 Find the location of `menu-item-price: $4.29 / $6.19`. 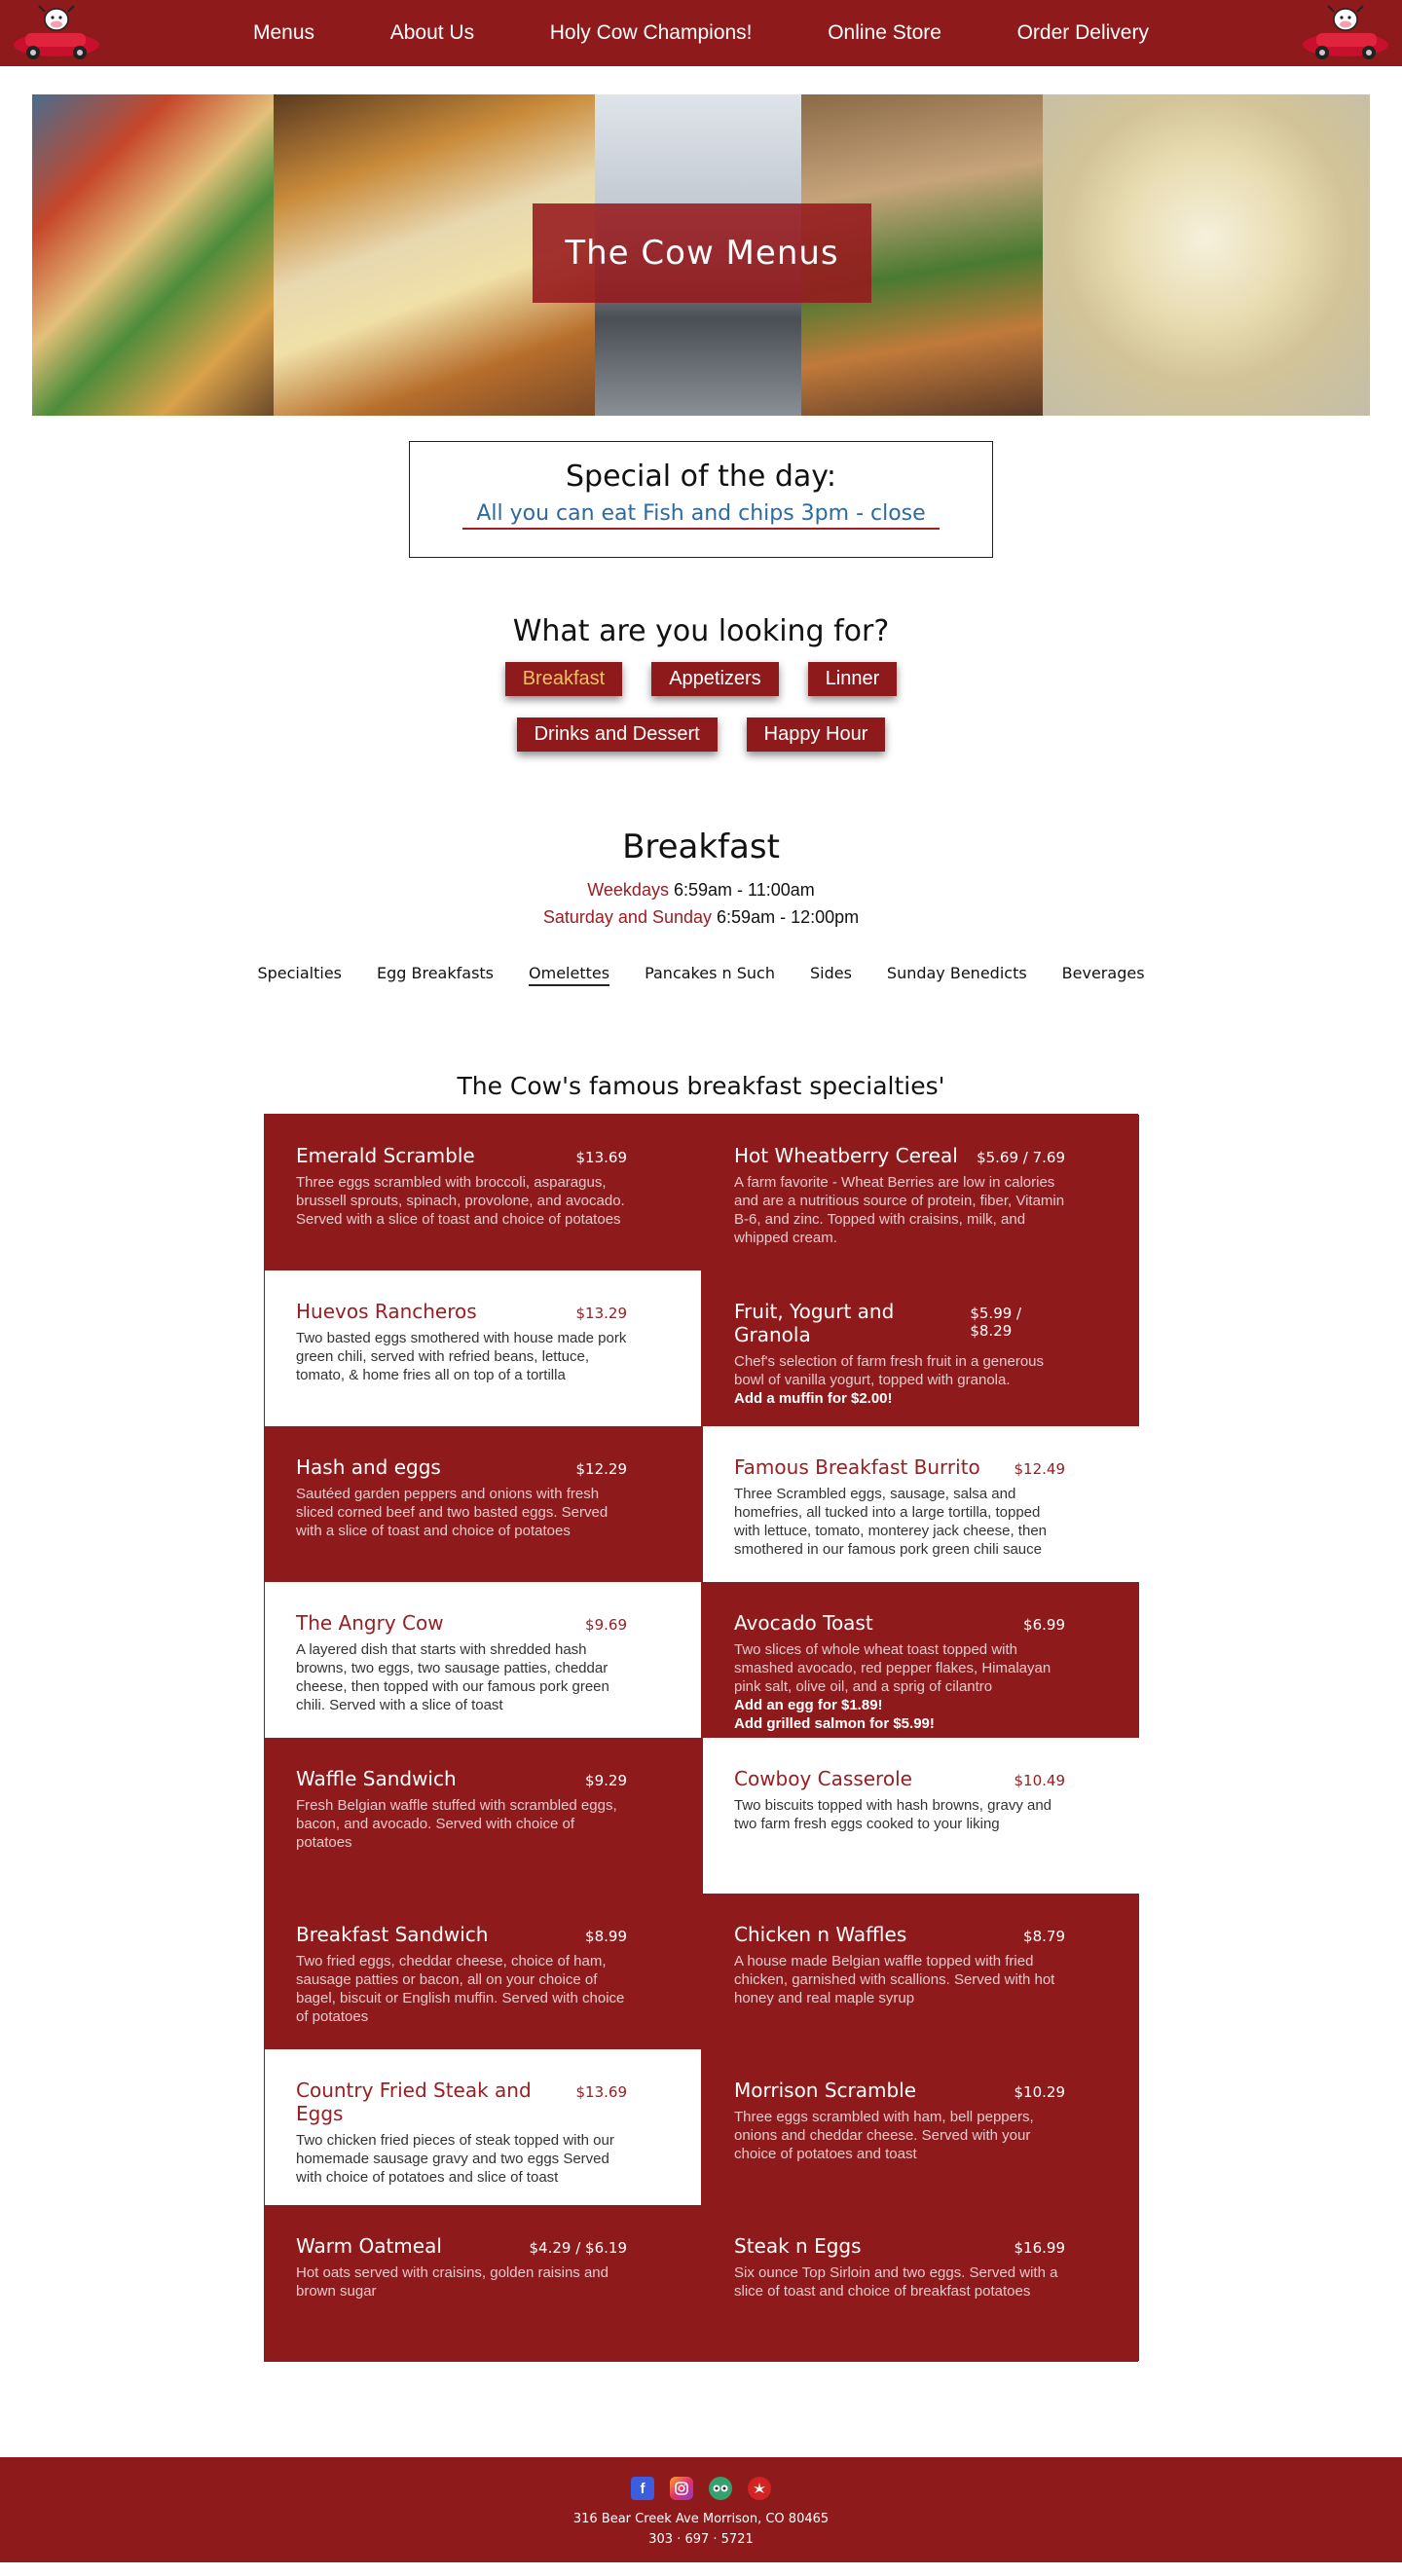

menu-item-price: $4.29 / $6.19 is located at coordinates (578, 2248).